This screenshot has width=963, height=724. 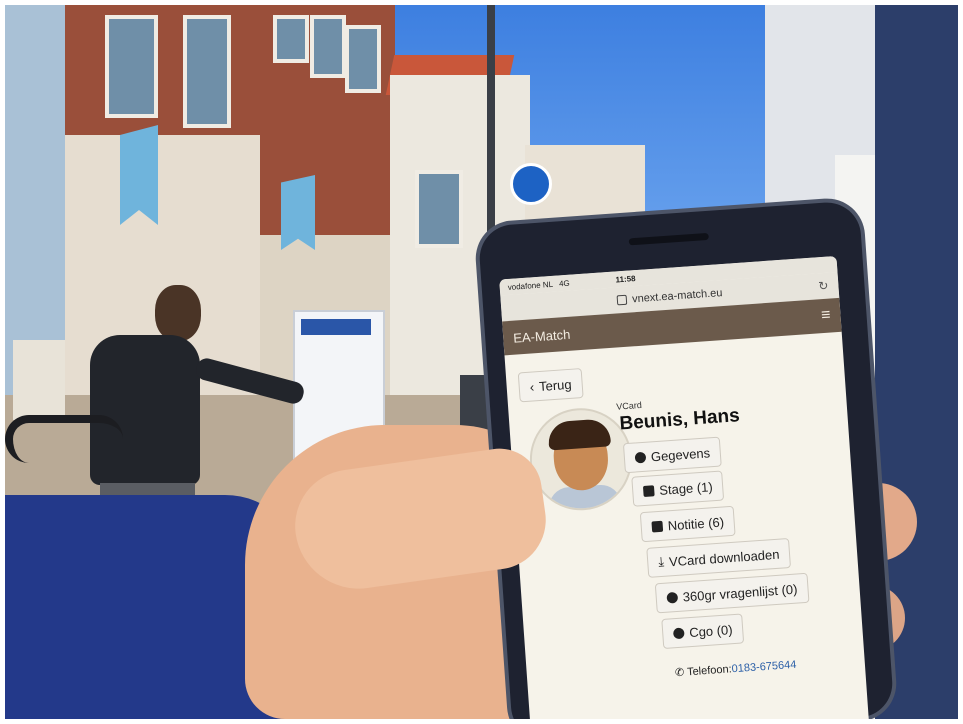 I want to click on stage-button: Stage (1), so click(x=678, y=488).